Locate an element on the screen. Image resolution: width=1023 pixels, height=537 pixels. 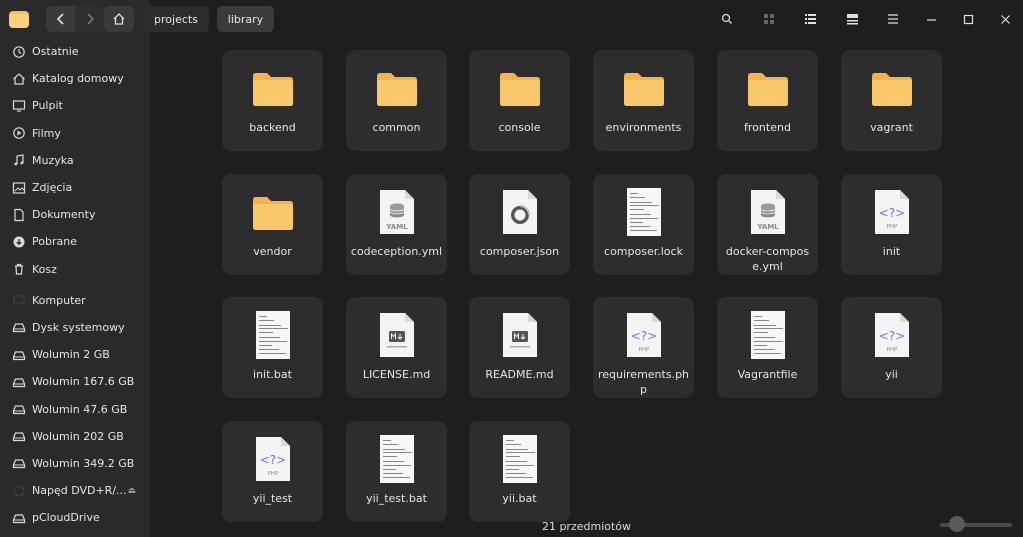
menu-button is located at coordinates (893, 19).